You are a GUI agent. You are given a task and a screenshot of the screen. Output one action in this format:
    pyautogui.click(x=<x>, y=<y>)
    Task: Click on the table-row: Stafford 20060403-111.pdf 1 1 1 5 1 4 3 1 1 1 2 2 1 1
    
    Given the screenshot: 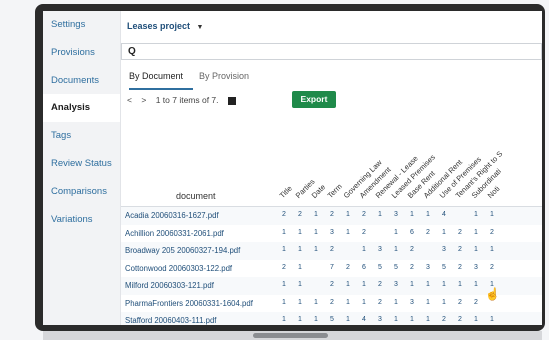 What is the action you would take?
    pyautogui.click(x=331, y=318)
    